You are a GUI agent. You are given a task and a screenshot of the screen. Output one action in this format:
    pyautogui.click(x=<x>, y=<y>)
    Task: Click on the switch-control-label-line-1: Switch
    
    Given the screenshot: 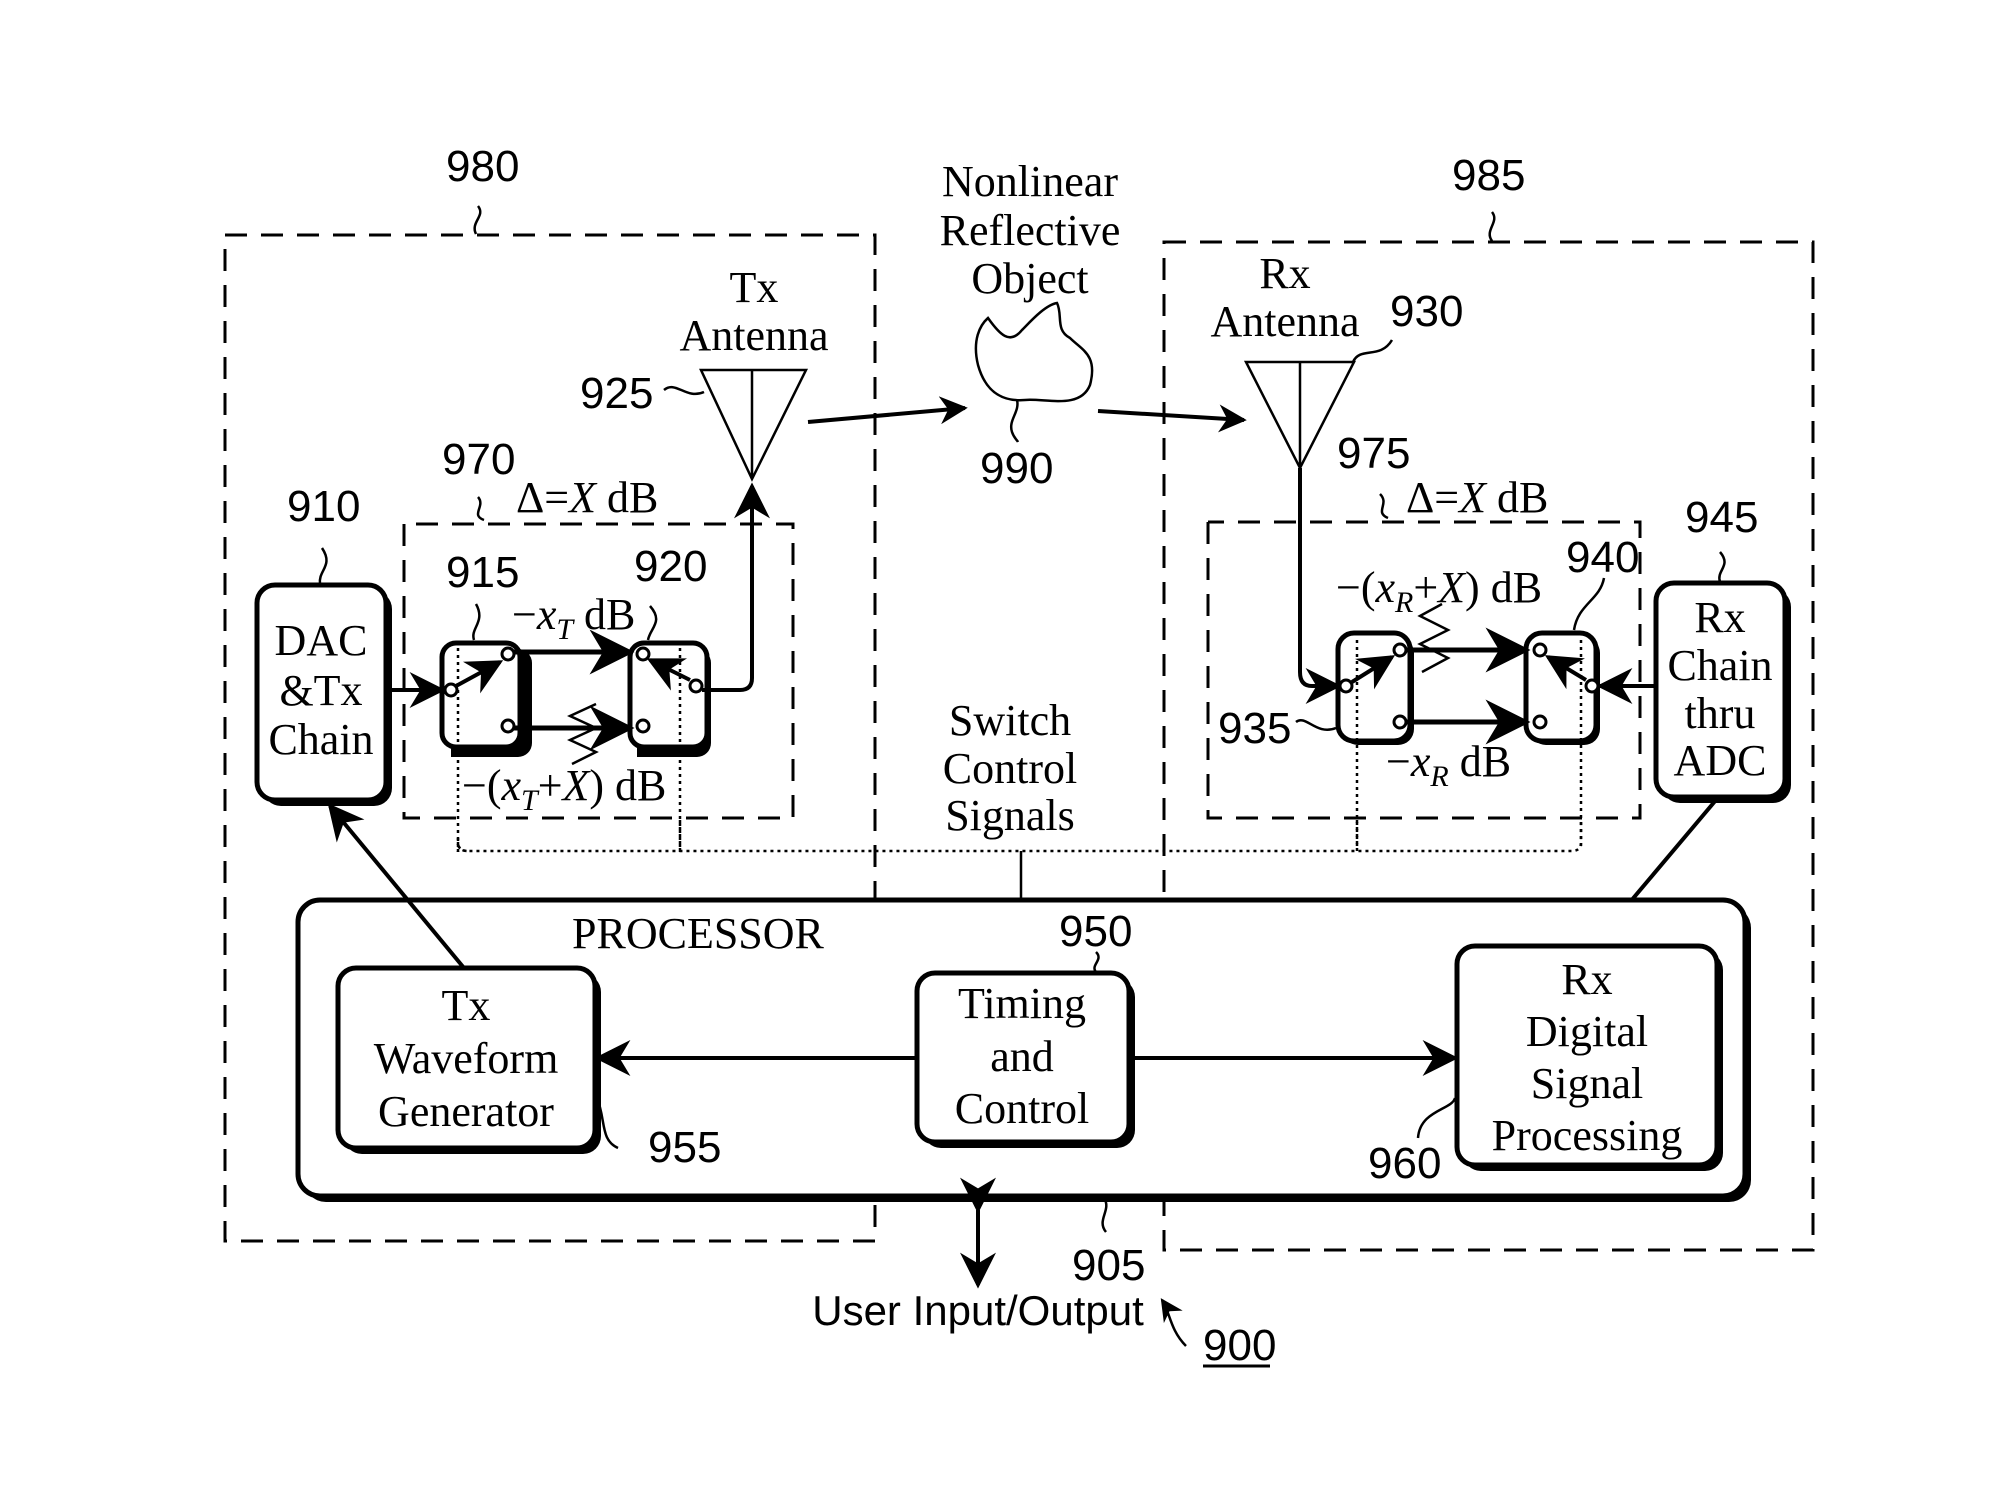 What is the action you would take?
    pyautogui.click(x=1010, y=720)
    